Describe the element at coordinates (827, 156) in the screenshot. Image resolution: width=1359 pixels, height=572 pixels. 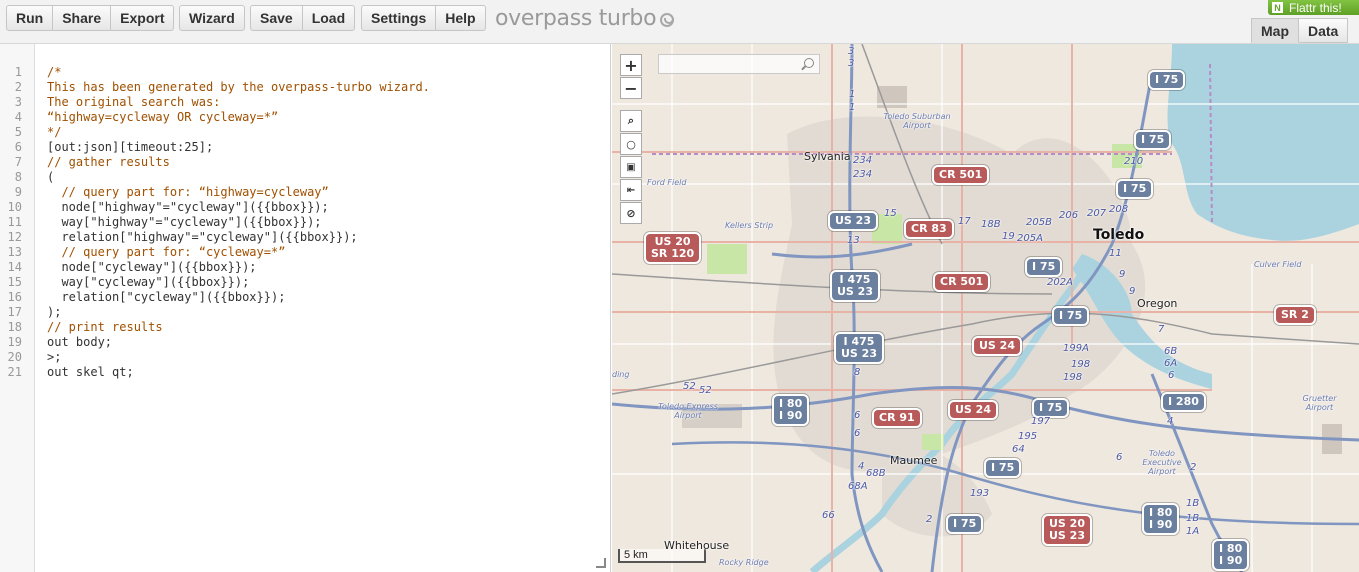
I see `place-sylvania: Sylvania` at that location.